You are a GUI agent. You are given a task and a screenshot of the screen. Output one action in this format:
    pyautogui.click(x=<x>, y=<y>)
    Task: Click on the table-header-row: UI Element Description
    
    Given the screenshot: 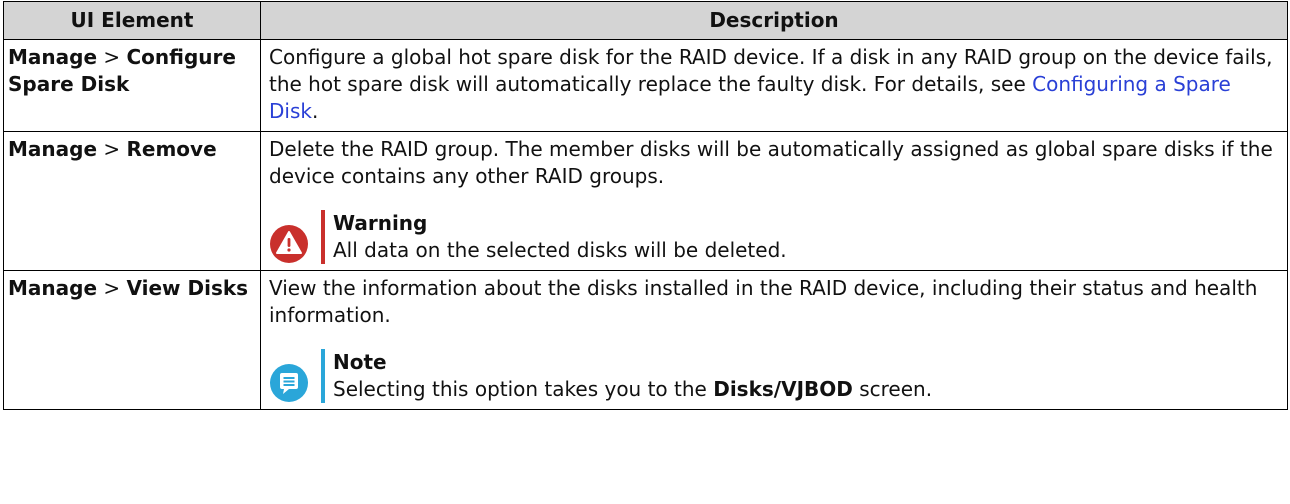 What is the action you would take?
    pyautogui.click(x=645, y=20)
    